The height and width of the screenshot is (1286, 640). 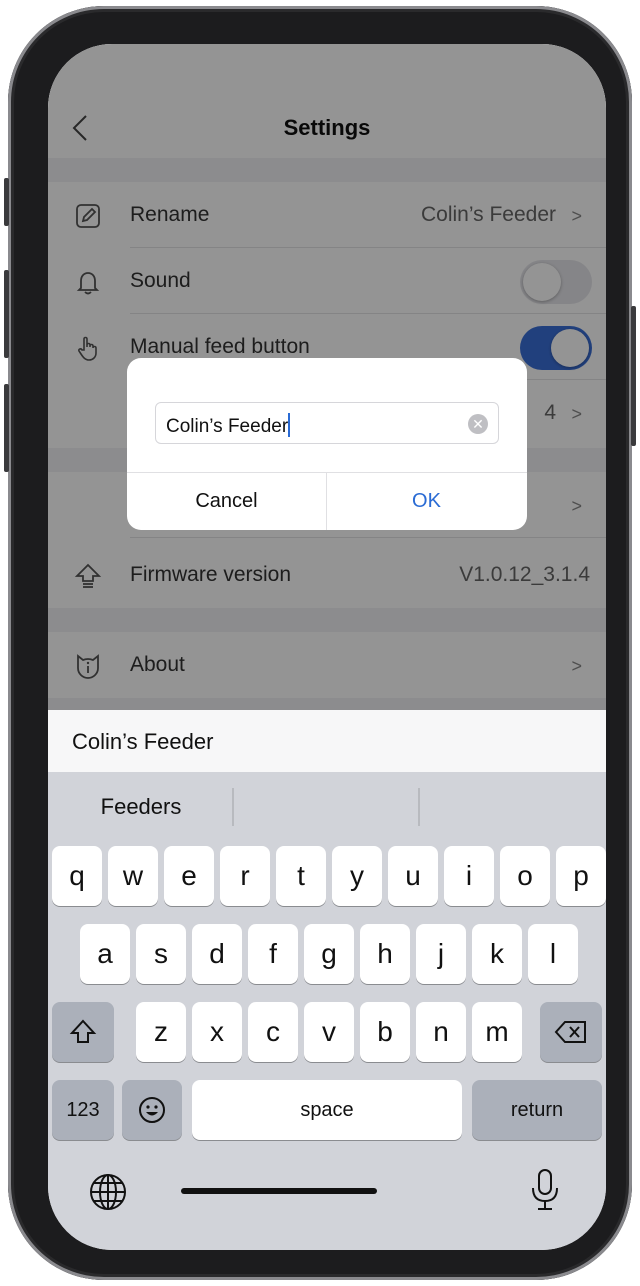 What do you see at coordinates (357, 876) in the screenshot?
I see `key-y: y` at bounding box center [357, 876].